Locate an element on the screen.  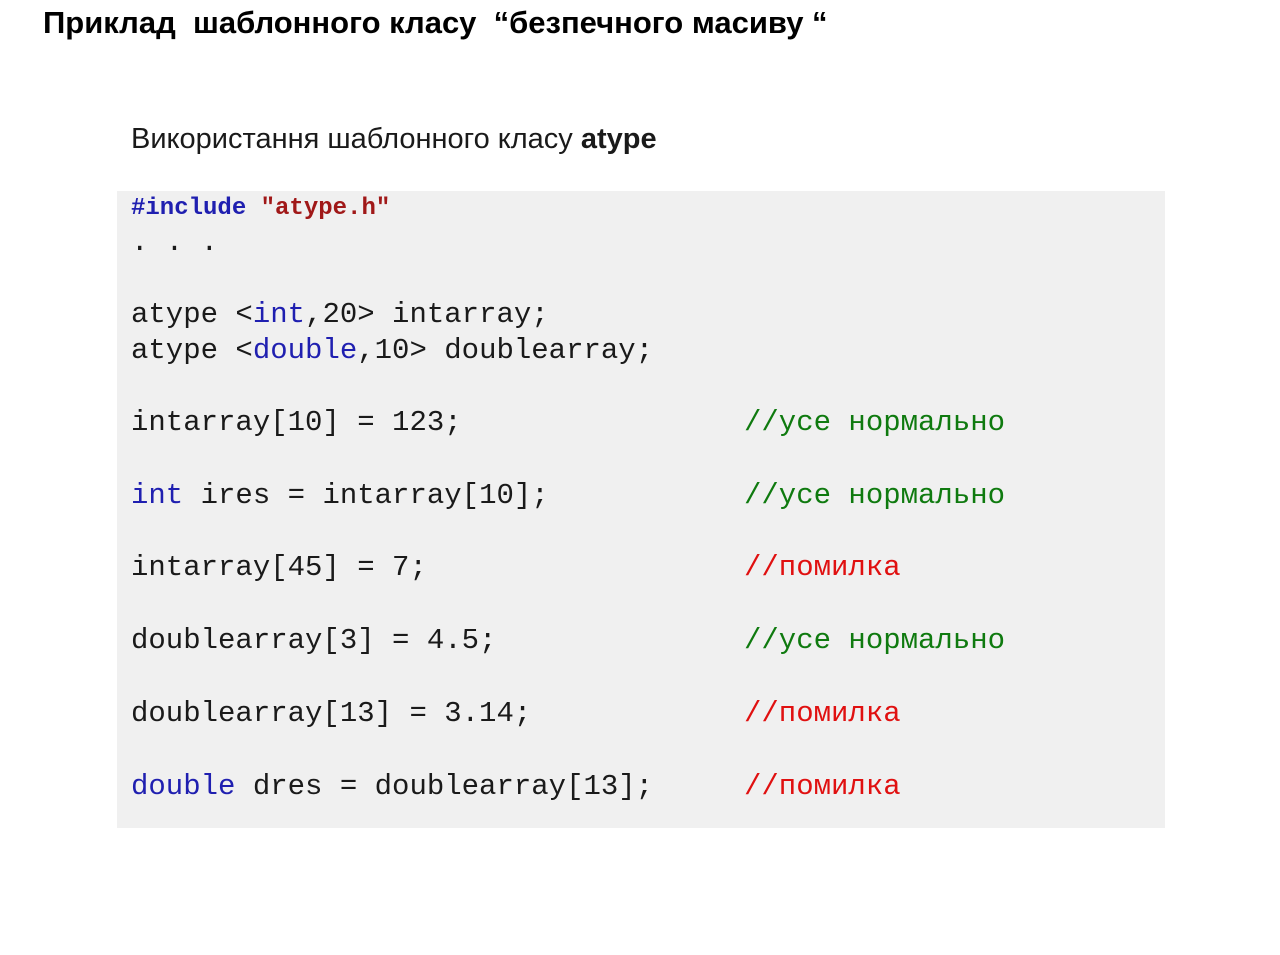
code-line-include: #include "atype.h" is located at coordinates (260, 209).